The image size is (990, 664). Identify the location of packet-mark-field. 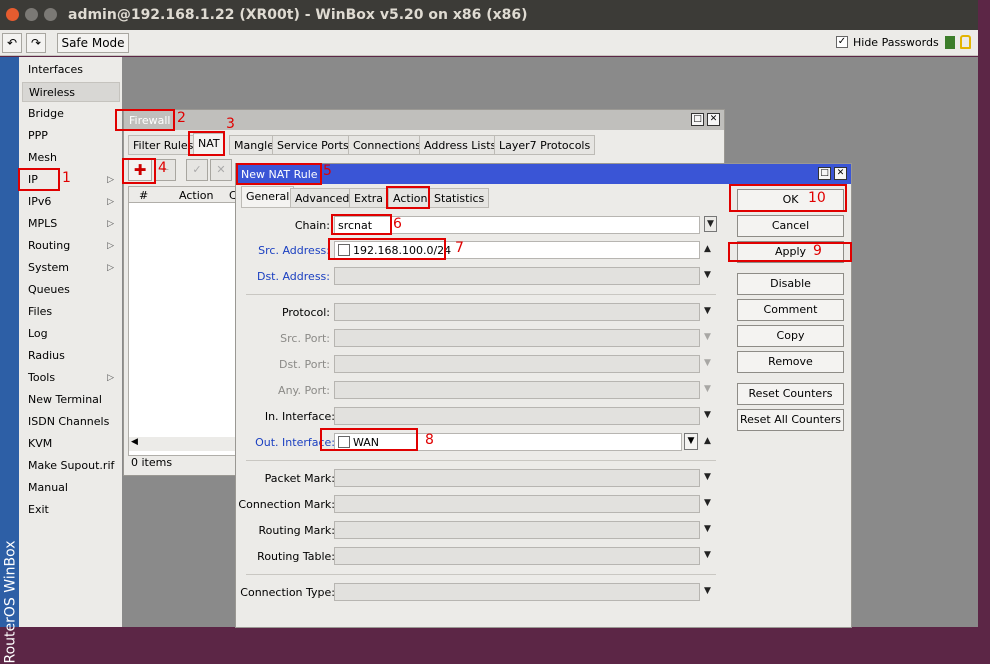
(517, 478).